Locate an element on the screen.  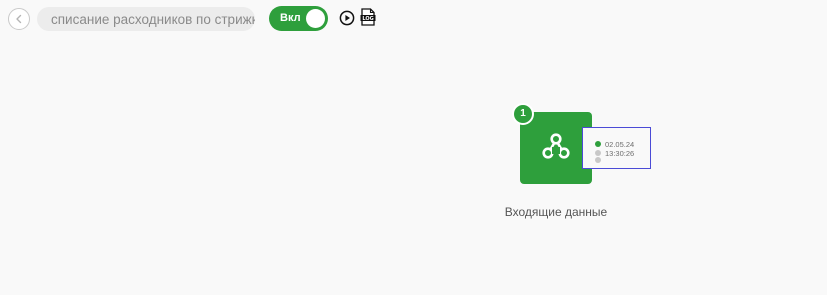
run-button is located at coordinates (347, 18).